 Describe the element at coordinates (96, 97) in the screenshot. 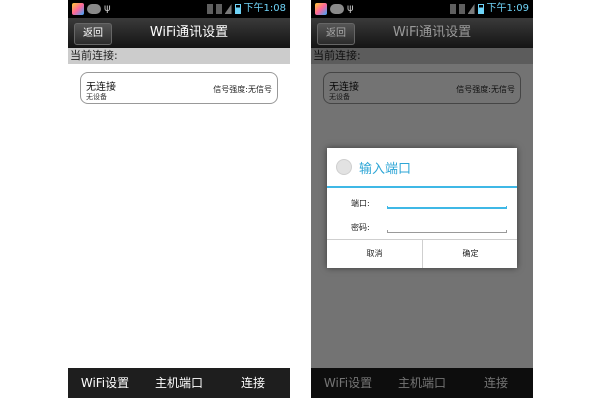

I see `connection-device: 无设备` at that location.